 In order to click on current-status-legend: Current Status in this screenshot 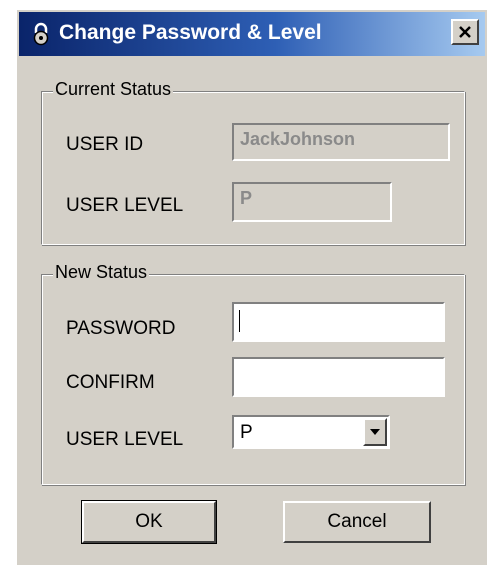, I will do `click(113, 89)`.